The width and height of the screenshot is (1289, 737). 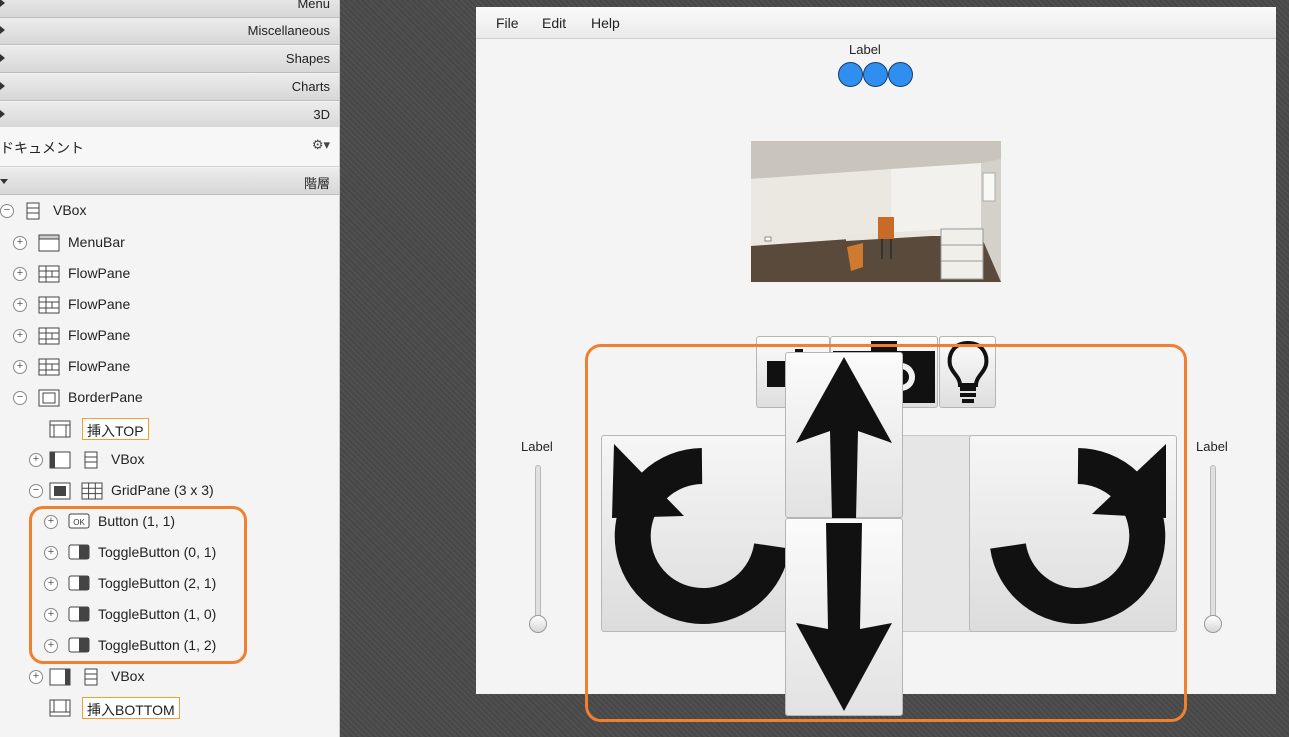 What do you see at coordinates (507, 23) in the screenshot?
I see `menu-file: File` at bounding box center [507, 23].